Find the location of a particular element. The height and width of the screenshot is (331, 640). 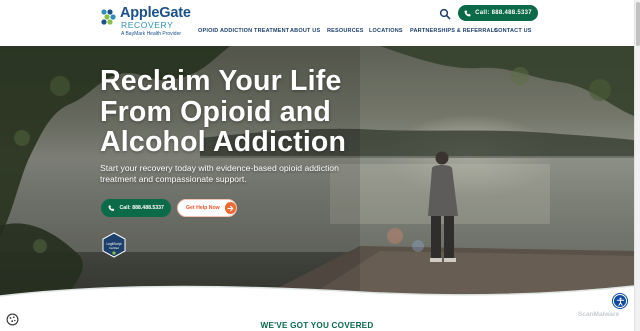

page-scrollbar is located at coordinates (637, 165).